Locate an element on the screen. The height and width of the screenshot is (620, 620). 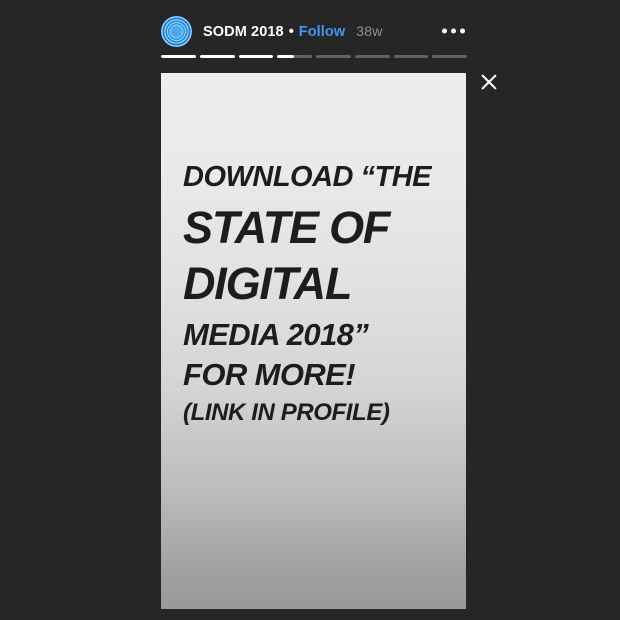
avatar-ring-icon is located at coordinates (176, 31).